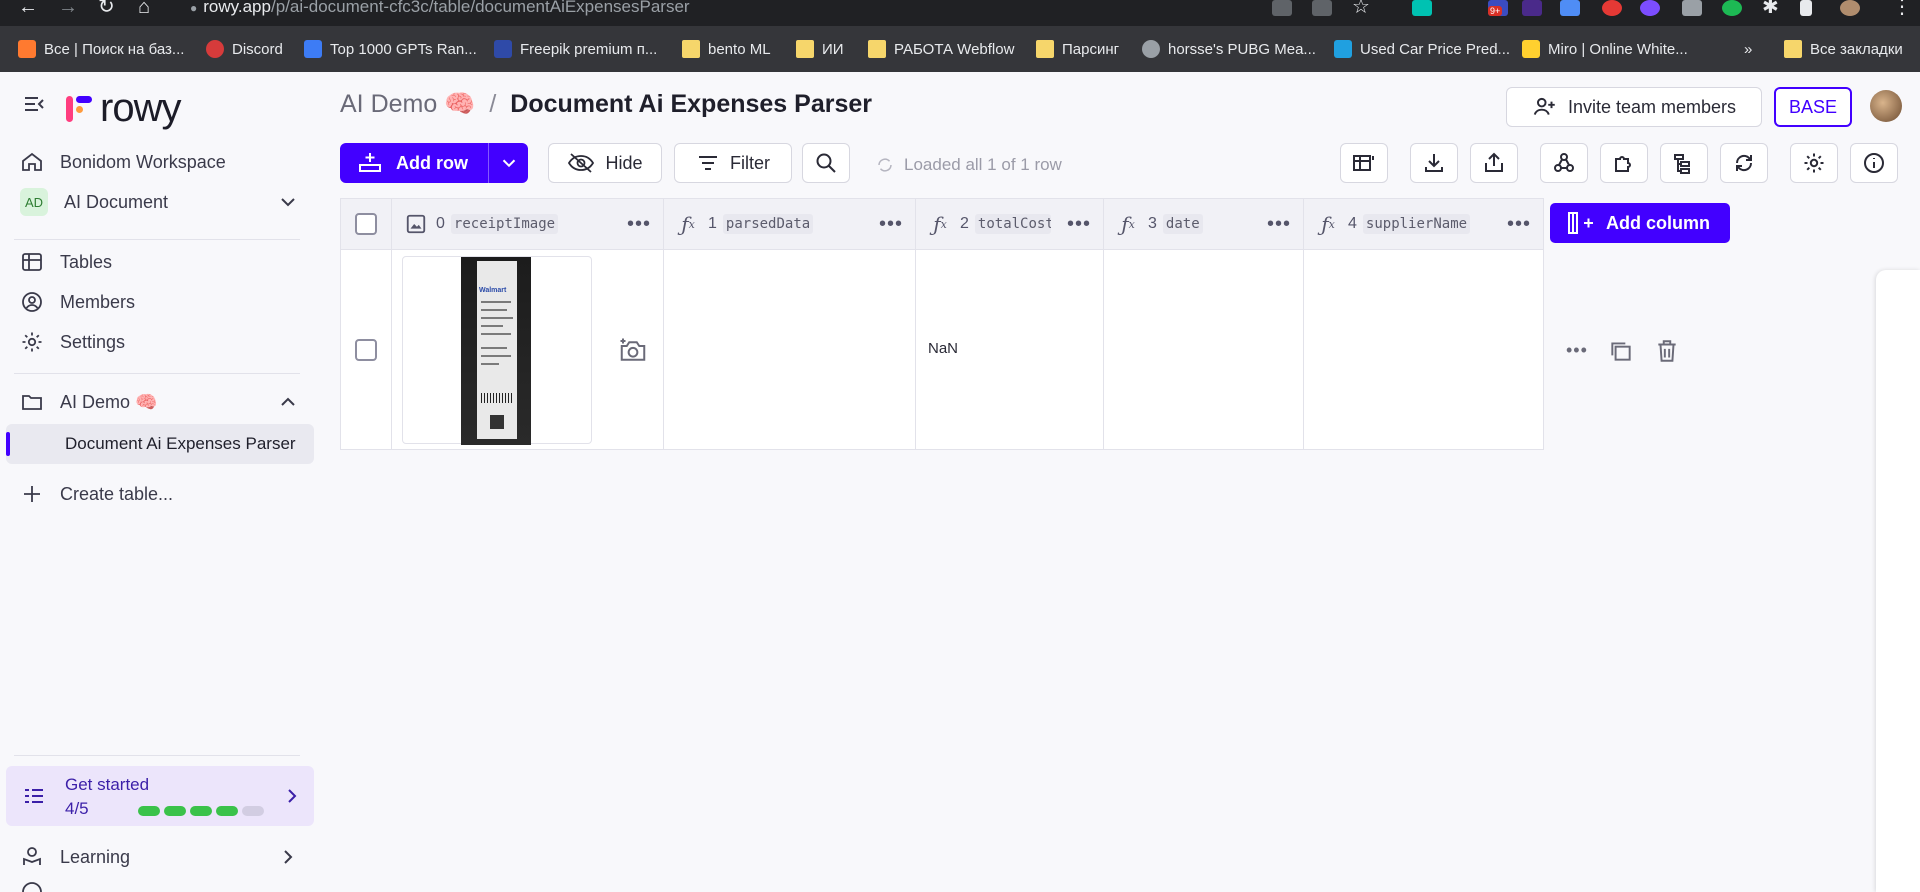 Image resolution: width=1920 pixels, height=892 pixels. What do you see at coordinates (77, 302) in the screenshot?
I see `sidebar-item-members: Members` at bounding box center [77, 302].